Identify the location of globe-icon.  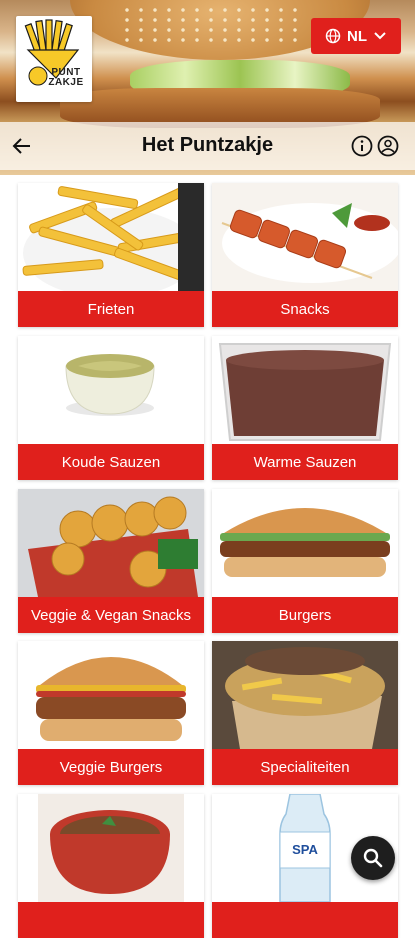
(333, 36).